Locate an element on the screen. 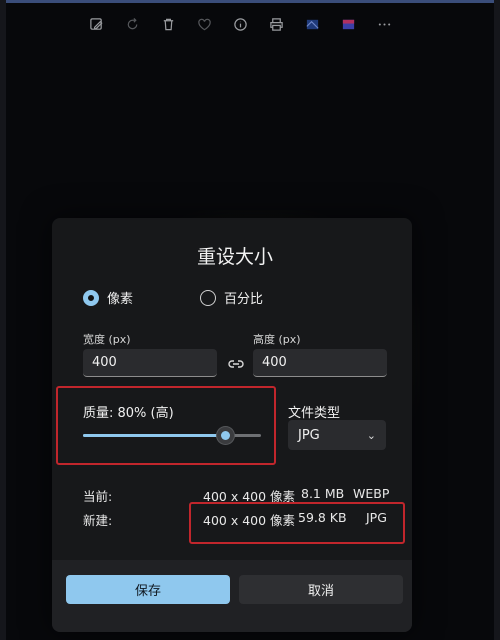 This screenshot has height=640, width=500. more-icon is located at coordinates (384, 24).